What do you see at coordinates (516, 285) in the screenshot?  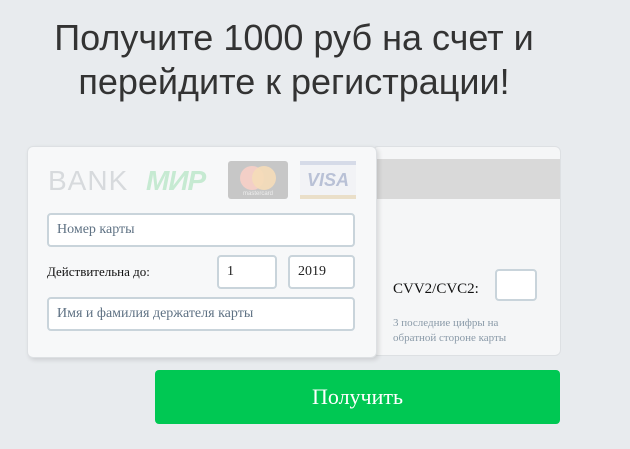 I see `cvv-input` at bounding box center [516, 285].